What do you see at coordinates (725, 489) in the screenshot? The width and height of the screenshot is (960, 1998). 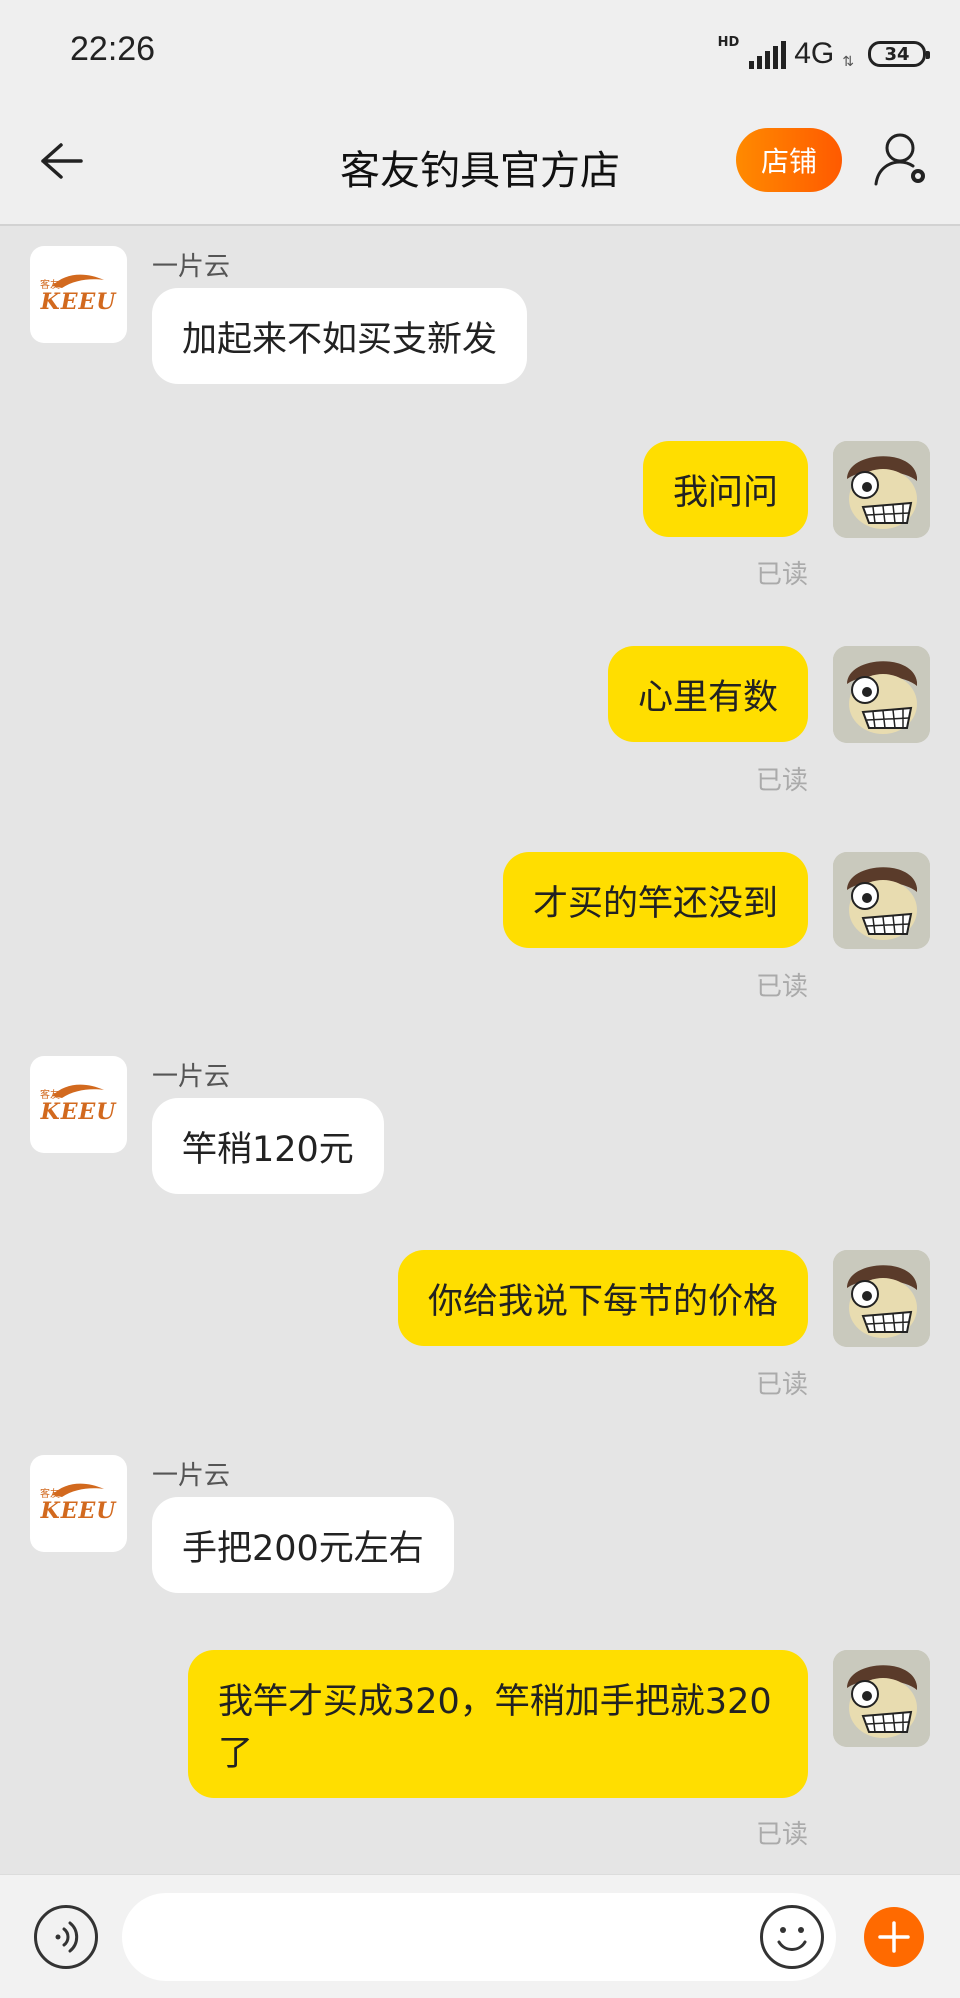 I see `message-bubble-sent: 我问问` at bounding box center [725, 489].